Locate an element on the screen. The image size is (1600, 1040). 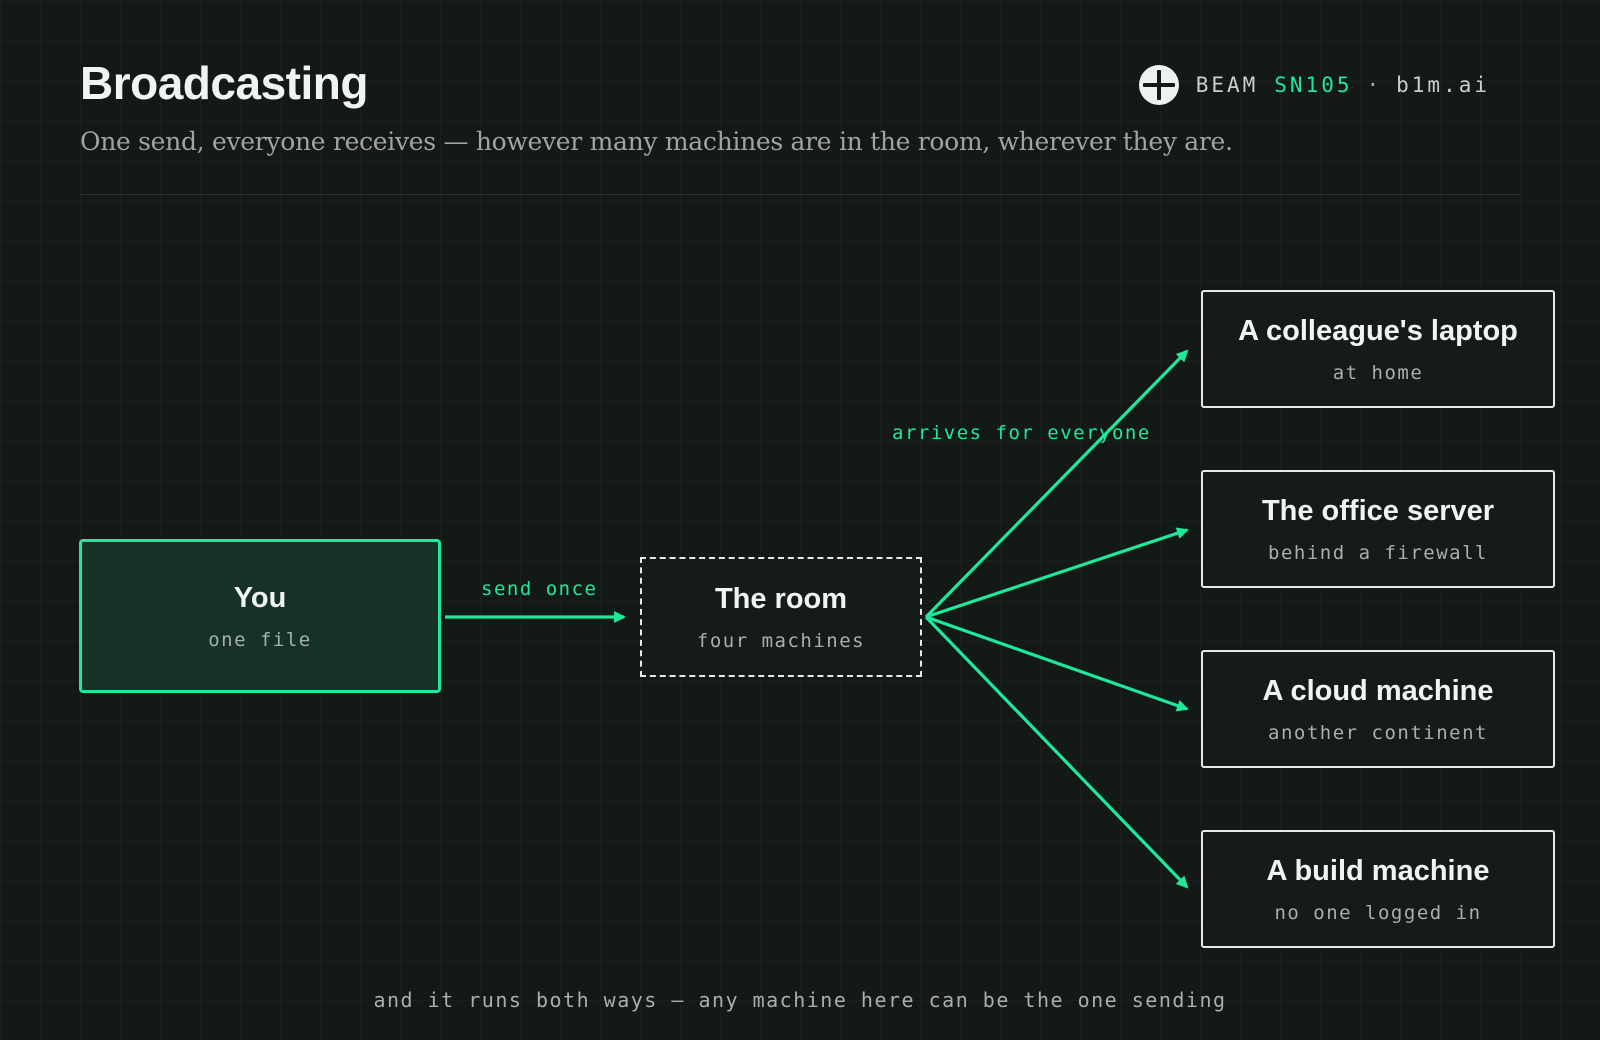
source-node-you: You one file is located at coordinates (260, 616).